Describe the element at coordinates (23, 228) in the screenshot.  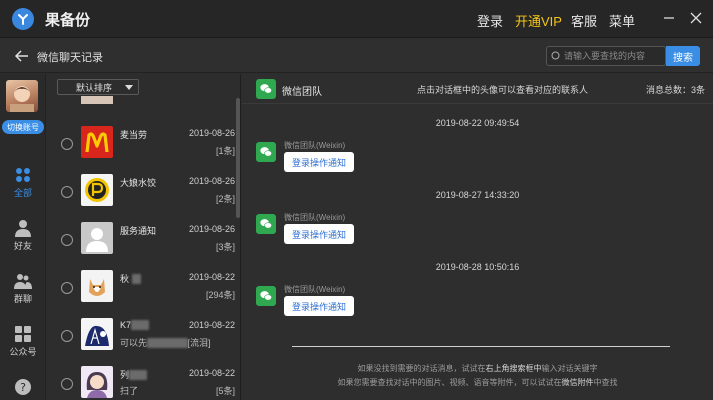
I see `person-icon` at that location.